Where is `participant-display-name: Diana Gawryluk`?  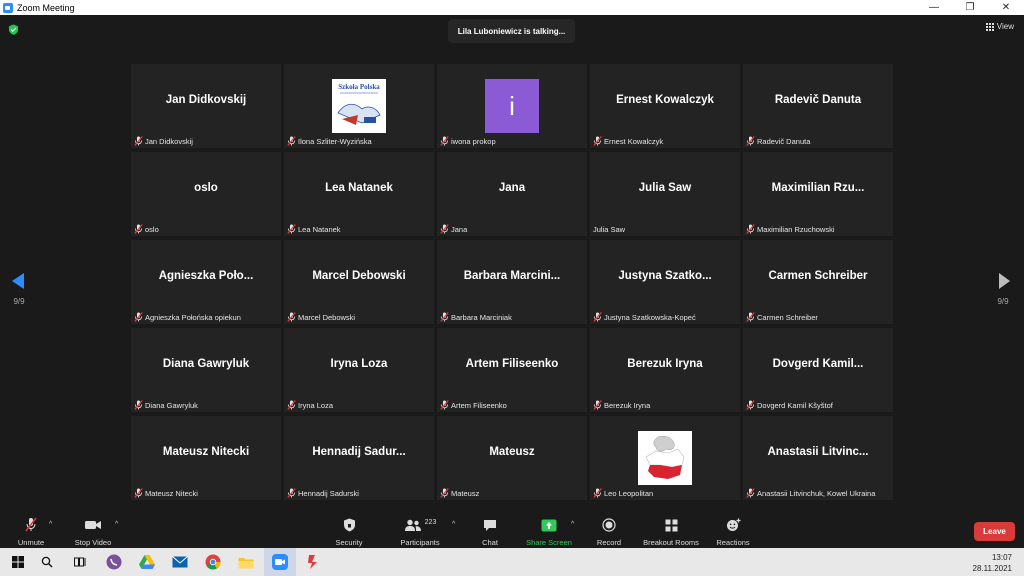
participant-display-name: Diana Gawryluk is located at coordinates (206, 364).